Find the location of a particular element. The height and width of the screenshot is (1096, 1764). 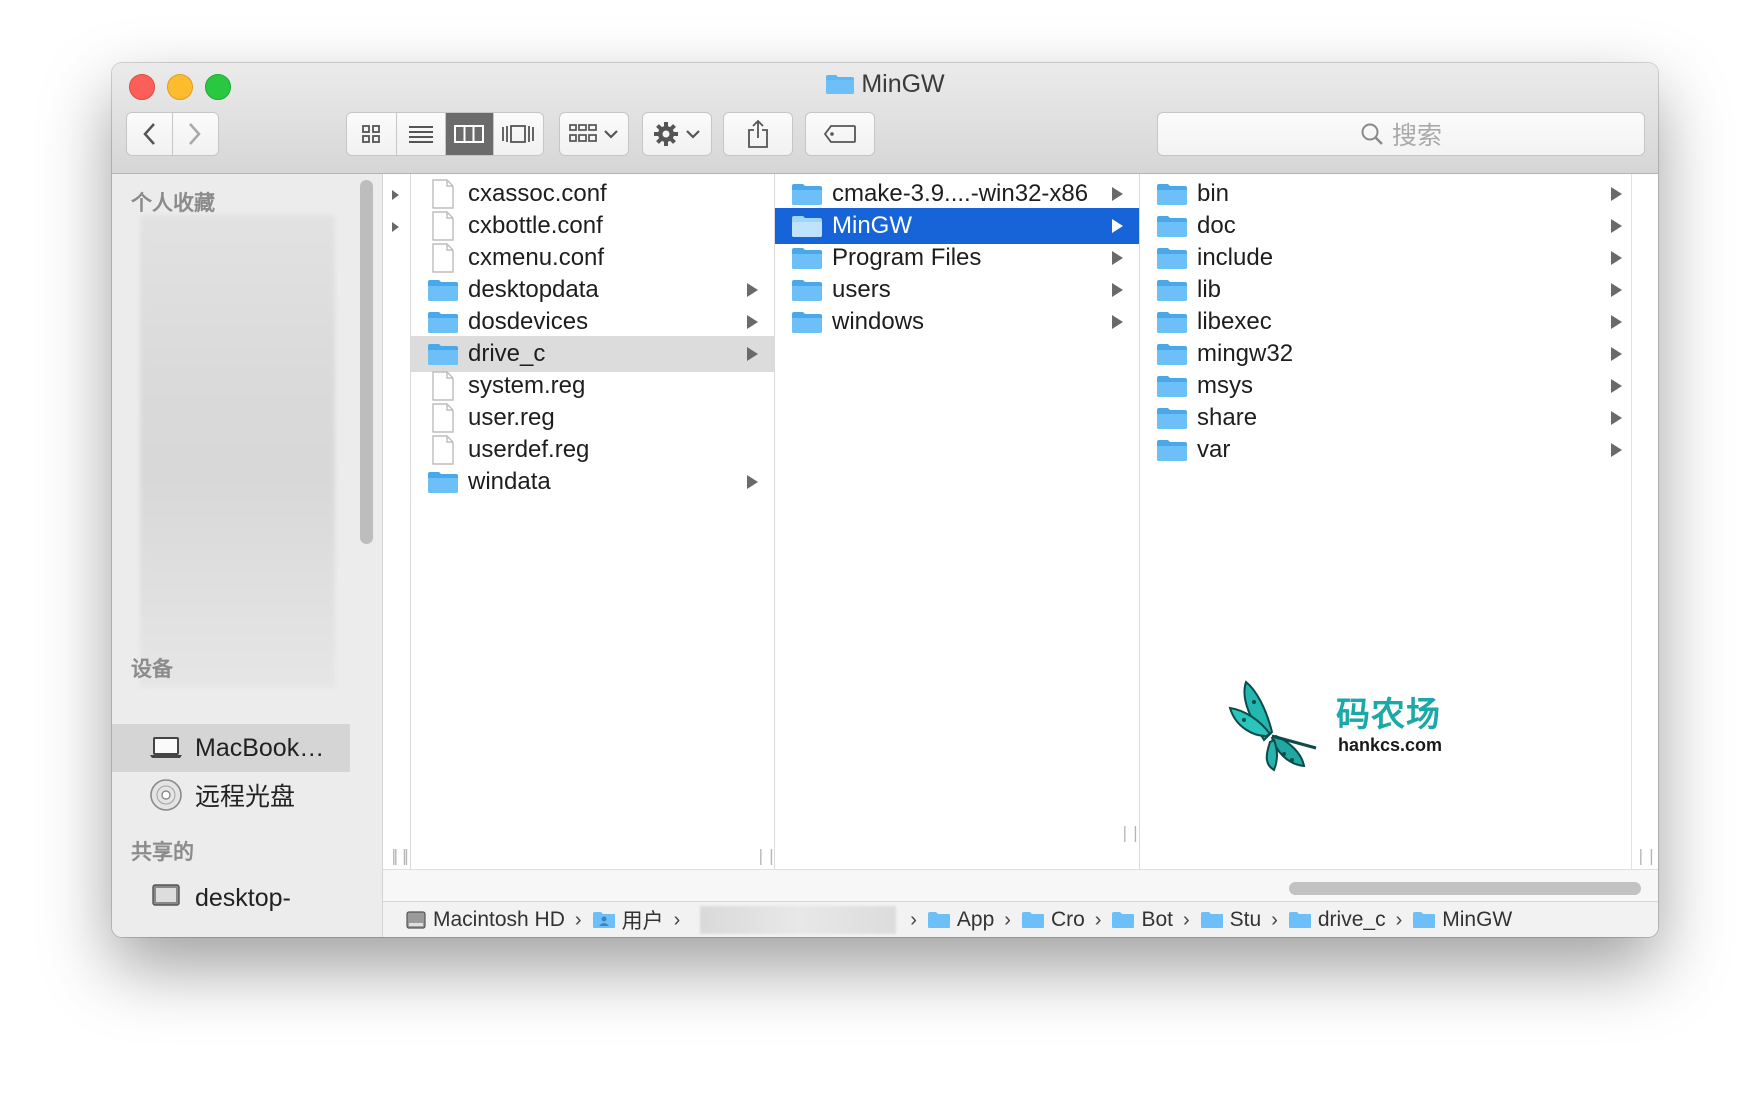

search-icon is located at coordinates (1372, 134).